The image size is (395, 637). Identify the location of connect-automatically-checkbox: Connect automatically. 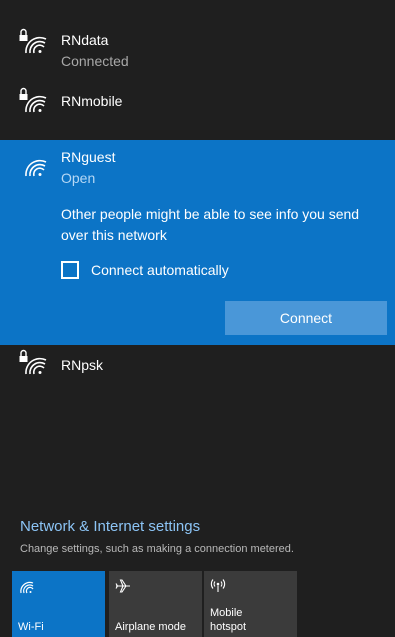
(145, 270).